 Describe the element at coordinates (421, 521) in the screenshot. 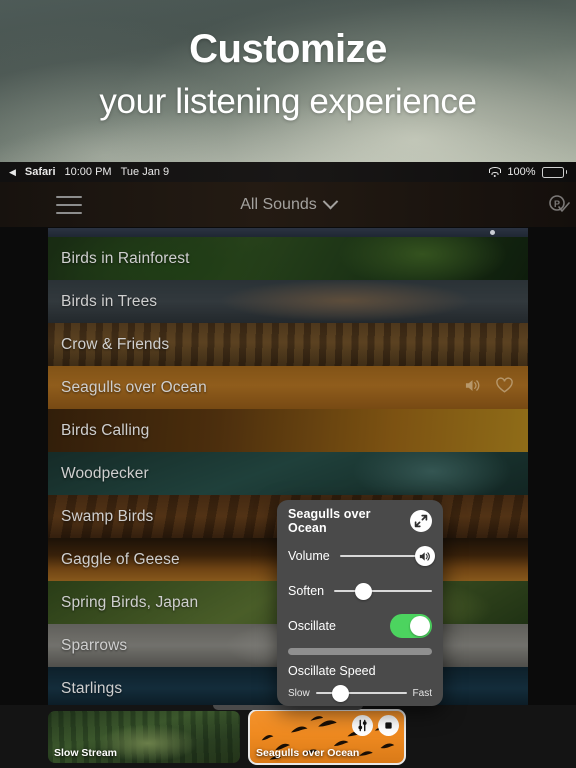

I see `expand-arrows-icon` at that location.